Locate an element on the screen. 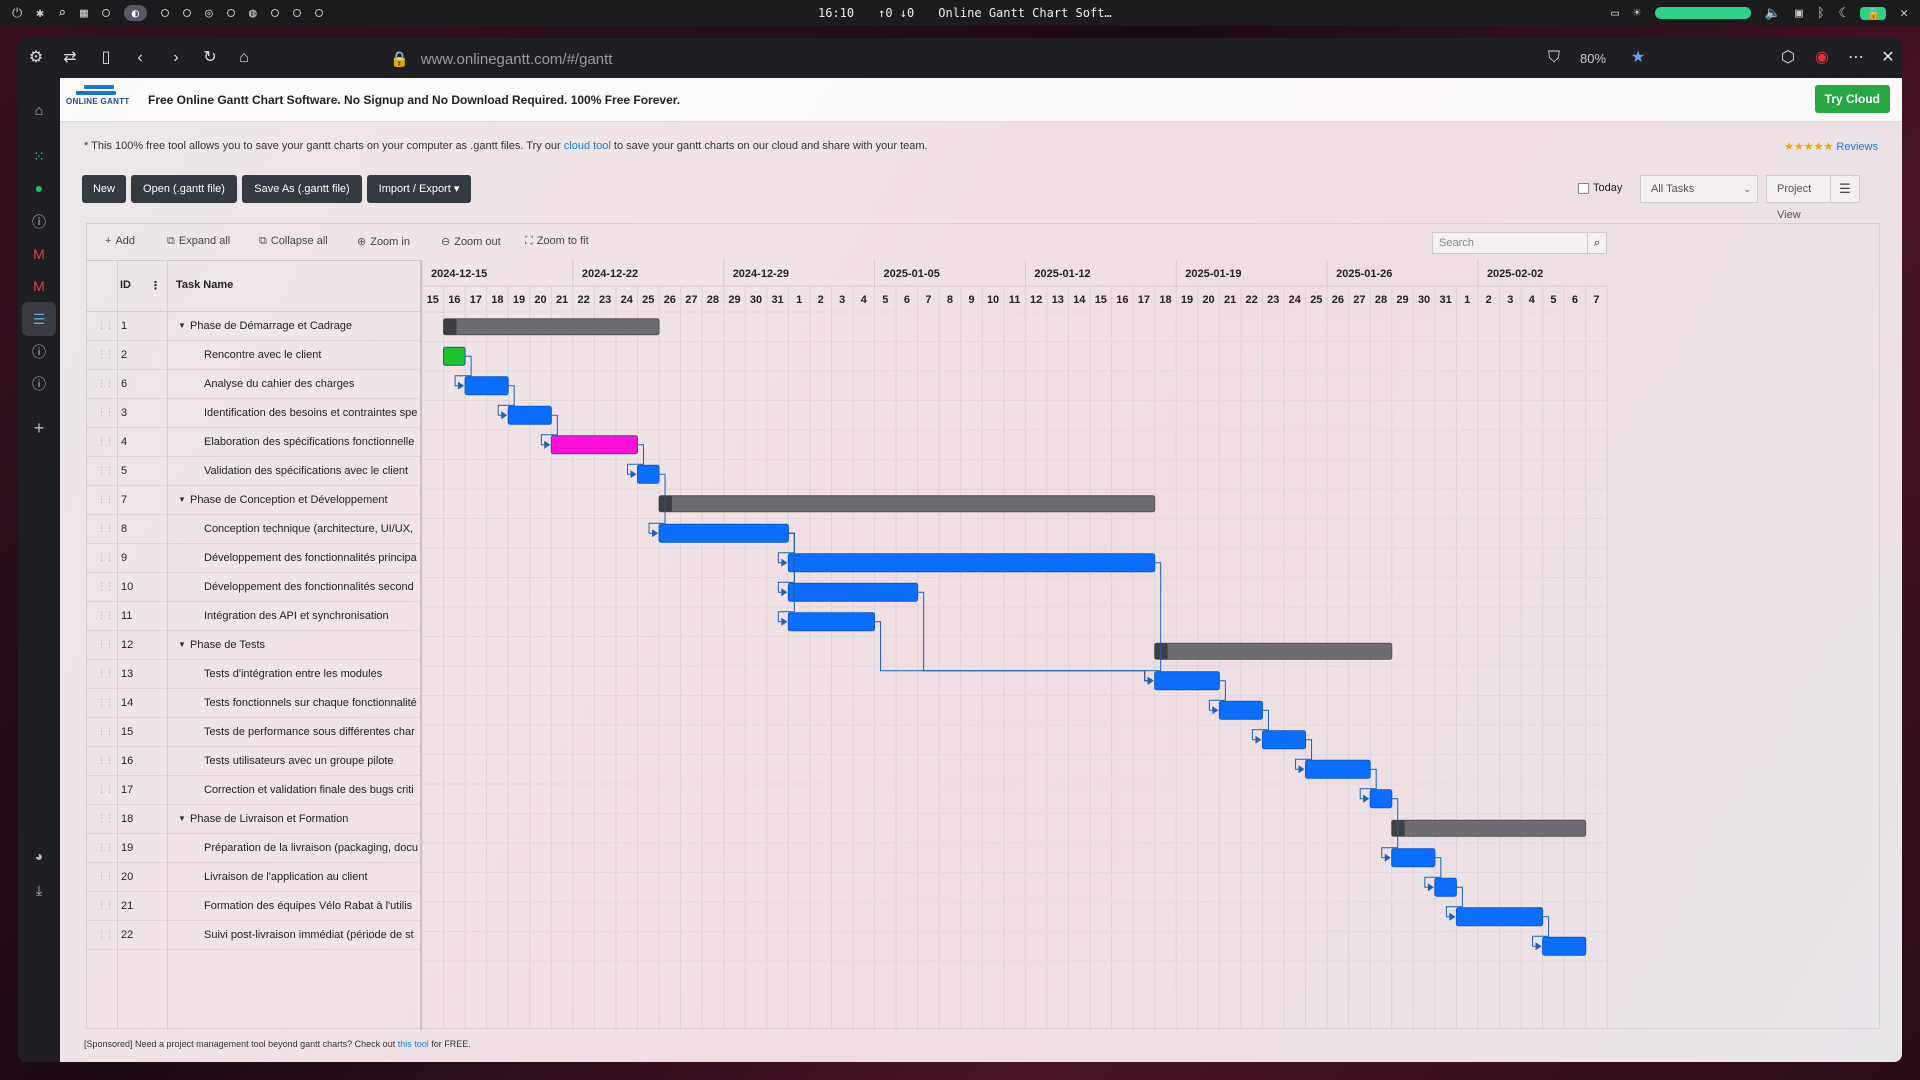 This screenshot has height=1080, width=1920. sidebar-toggle-icon: ▯ is located at coordinates (106, 58).